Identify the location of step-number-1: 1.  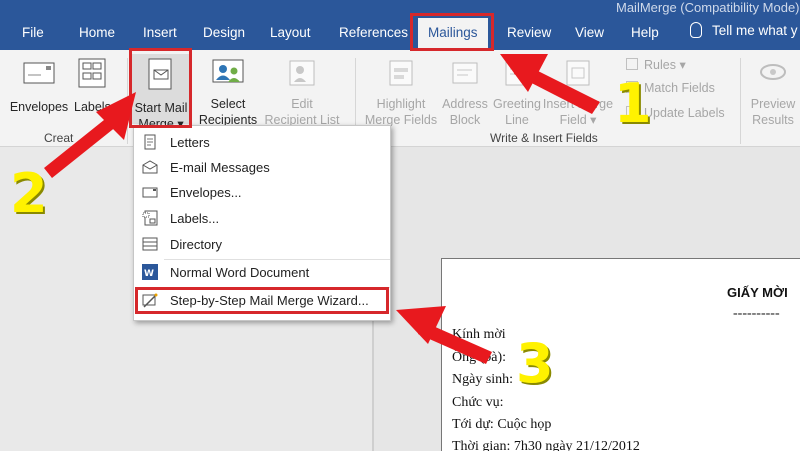
(633, 103).